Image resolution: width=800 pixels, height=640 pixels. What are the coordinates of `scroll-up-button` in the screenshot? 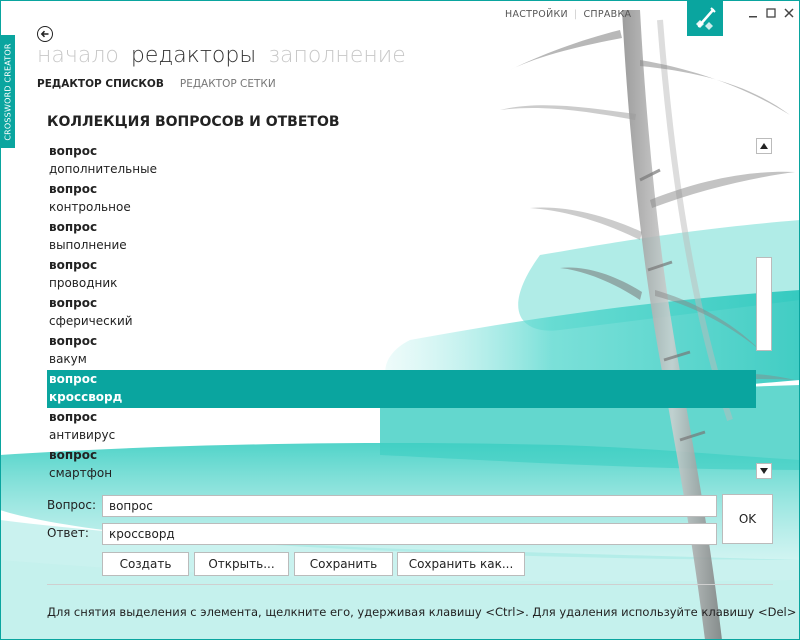 It's located at (764, 146).